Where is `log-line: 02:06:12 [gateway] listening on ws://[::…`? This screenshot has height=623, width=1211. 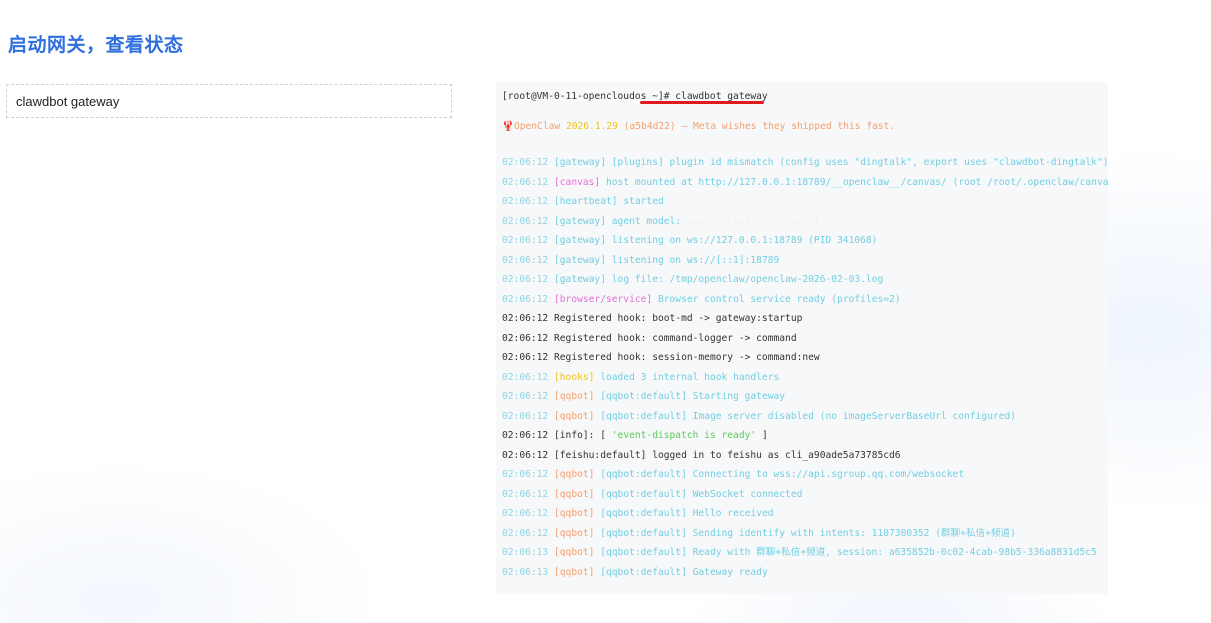
log-line: 02:06:12 [gateway] listening on ws://[::… is located at coordinates (805, 261).